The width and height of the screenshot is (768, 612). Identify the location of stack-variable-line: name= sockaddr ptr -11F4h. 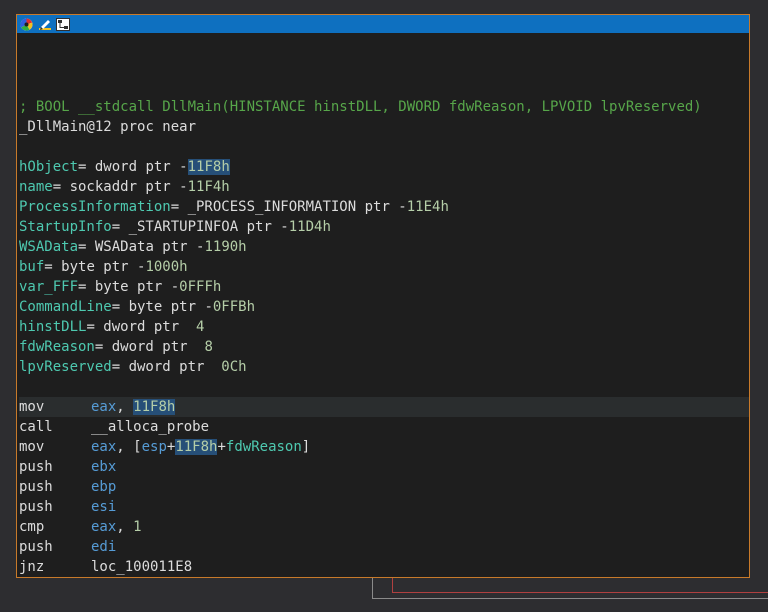
(384, 187).